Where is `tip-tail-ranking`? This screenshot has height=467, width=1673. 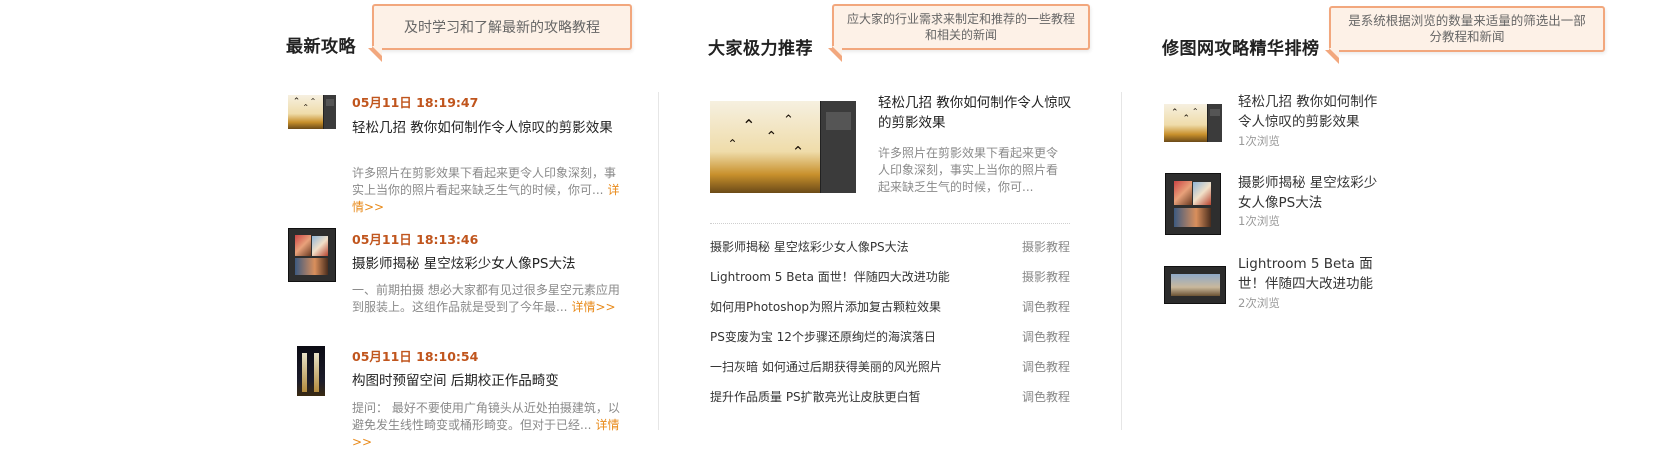
tip-tail-ranking is located at coordinates (1332, 56).